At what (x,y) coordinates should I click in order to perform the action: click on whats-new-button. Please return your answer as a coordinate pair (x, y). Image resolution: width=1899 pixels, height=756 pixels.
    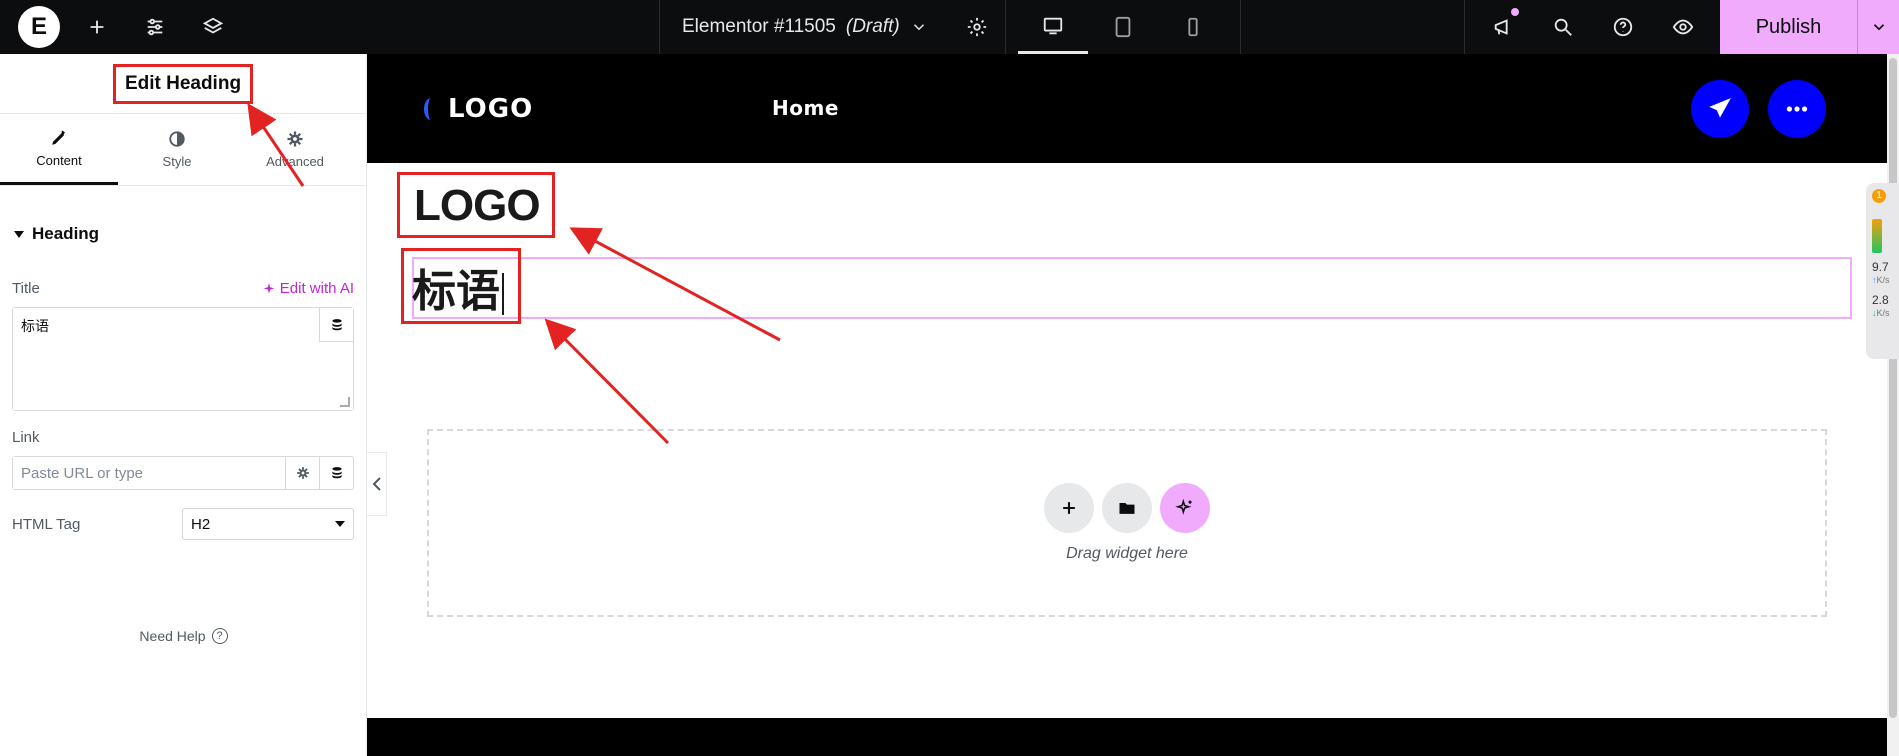
    Looking at the image, I should click on (1503, 27).